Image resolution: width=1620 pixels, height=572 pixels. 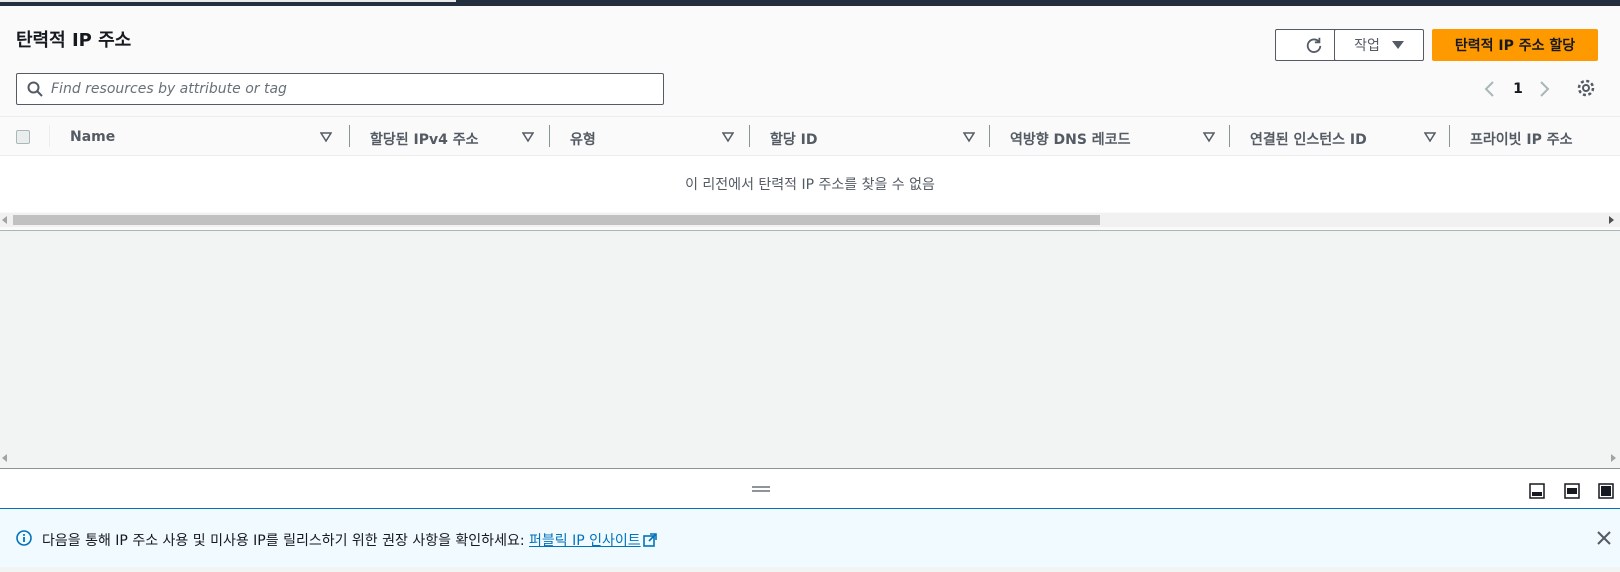 What do you see at coordinates (1521, 139) in the screenshot?
I see `column-header-private-ip: 프라이빗 IP 주소` at bounding box center [1521, 139].